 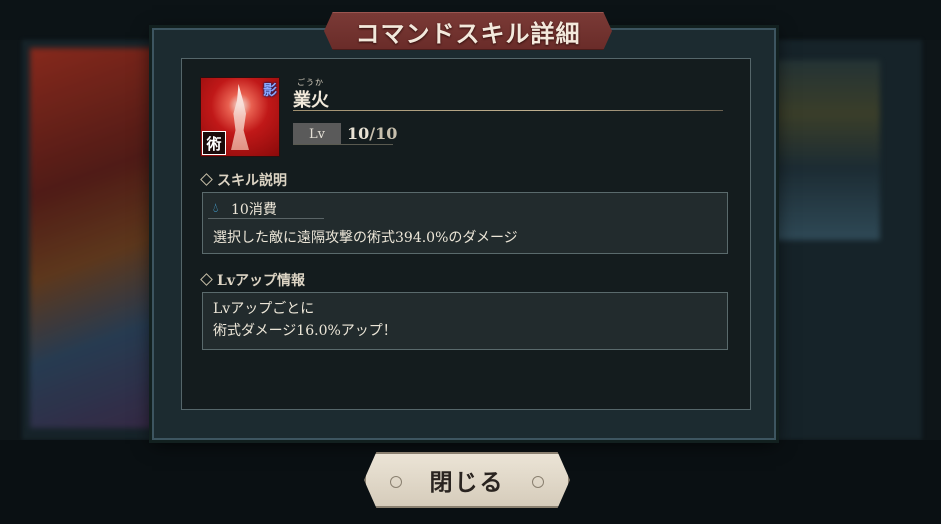 I want to click on level-up-info-header-label: Lvアップ情報, so click(x=261, y=281).